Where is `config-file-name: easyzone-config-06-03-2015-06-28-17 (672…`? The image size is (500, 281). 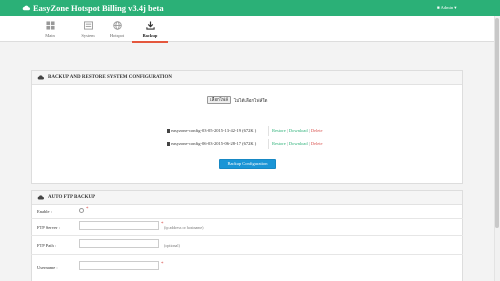 config-file-name: easyzone-config-06-03-2015-06-28-17 (672… is located at coordinates (211, 143).